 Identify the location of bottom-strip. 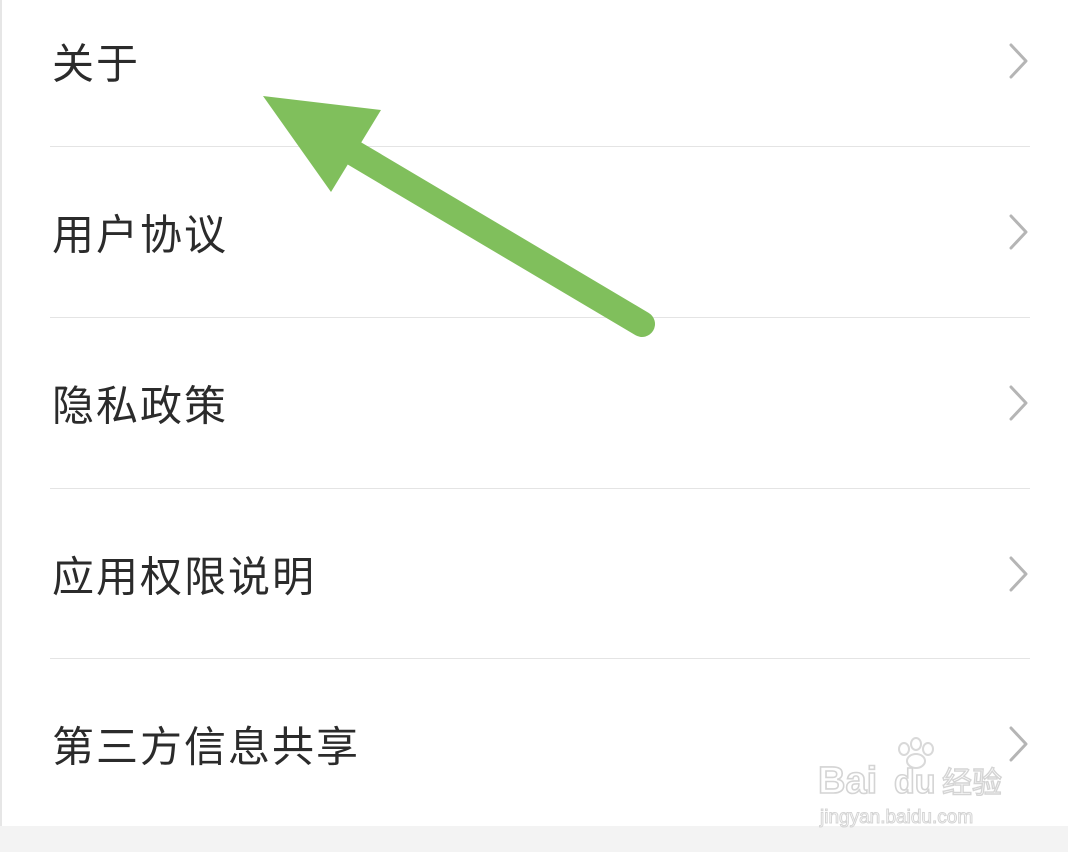
(534, 839).